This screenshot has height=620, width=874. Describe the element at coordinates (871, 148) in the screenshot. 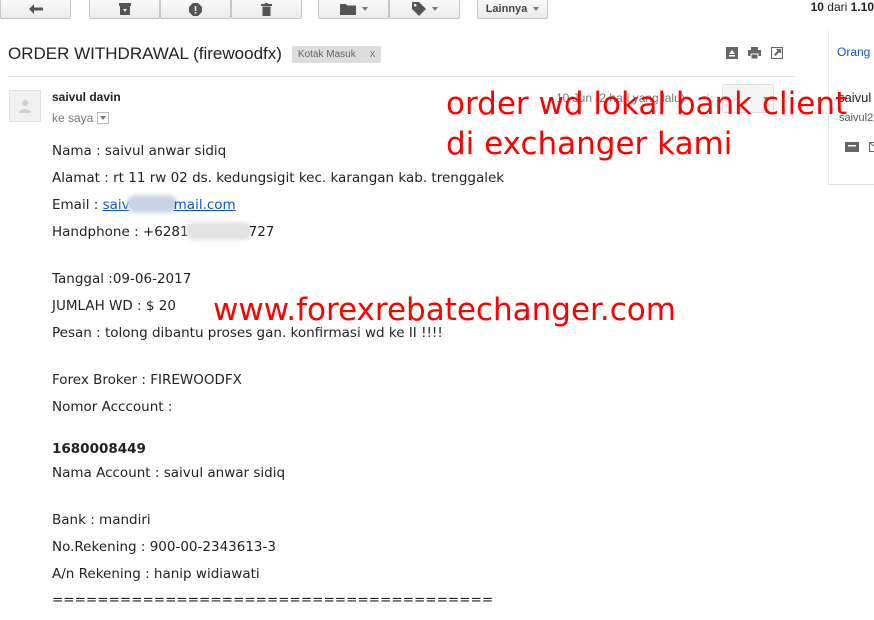

I see `email-icon` at that location.